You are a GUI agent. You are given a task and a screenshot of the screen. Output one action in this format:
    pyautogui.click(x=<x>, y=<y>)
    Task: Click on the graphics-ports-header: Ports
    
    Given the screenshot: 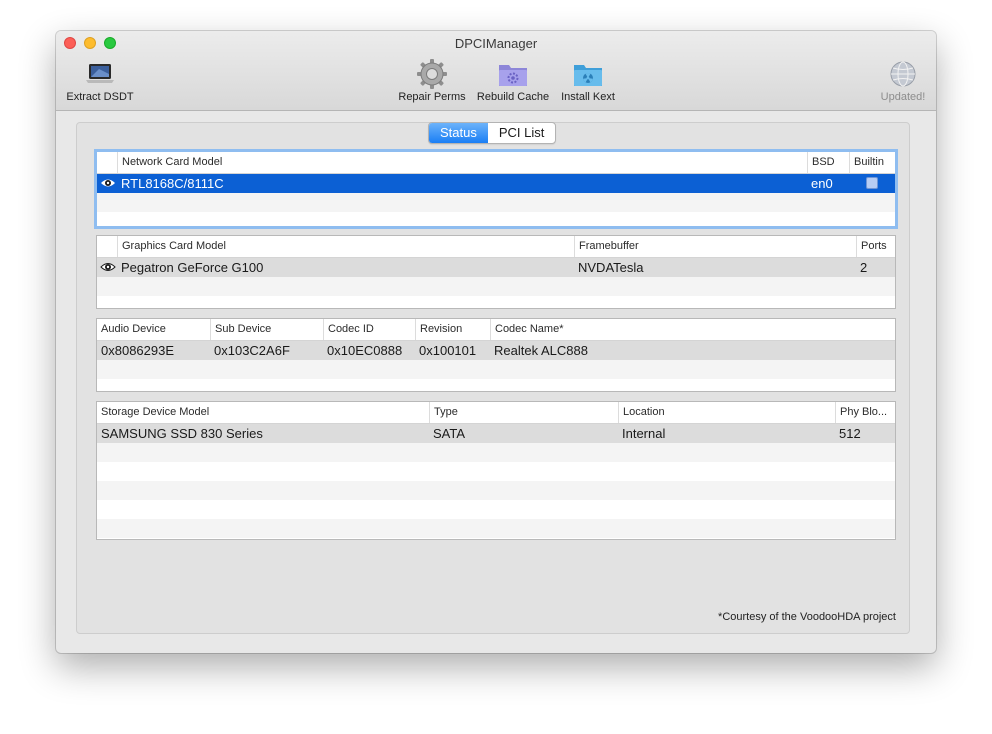 What is the action you would take?
    pyautogui.click(x=875, y=246)
    